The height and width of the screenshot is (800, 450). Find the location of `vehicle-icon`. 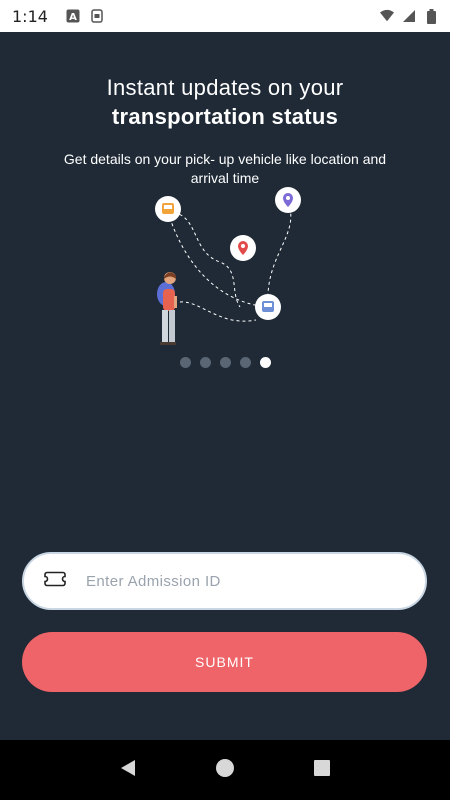

vehicle-icon is located at coordinates (268, 307).